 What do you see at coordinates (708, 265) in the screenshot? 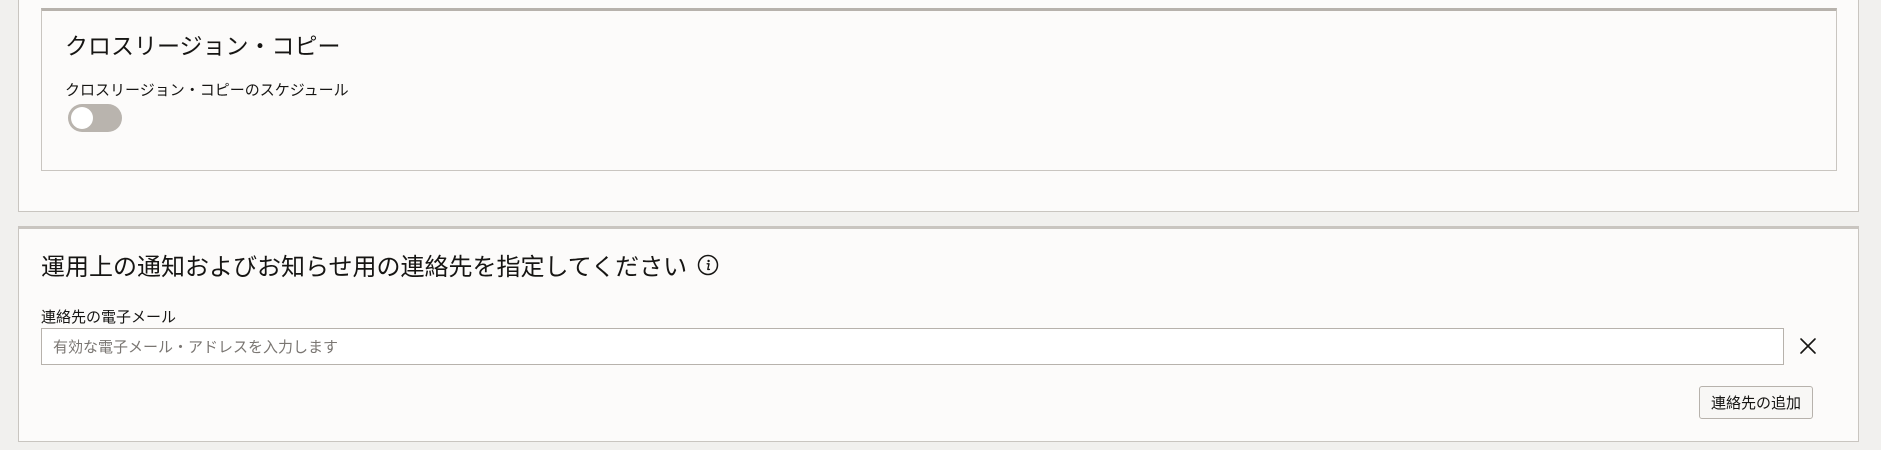
I see `info-icon` at bounding box center [708, 265].